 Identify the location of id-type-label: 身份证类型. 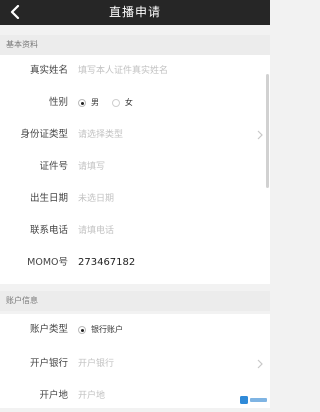
(44, 134).